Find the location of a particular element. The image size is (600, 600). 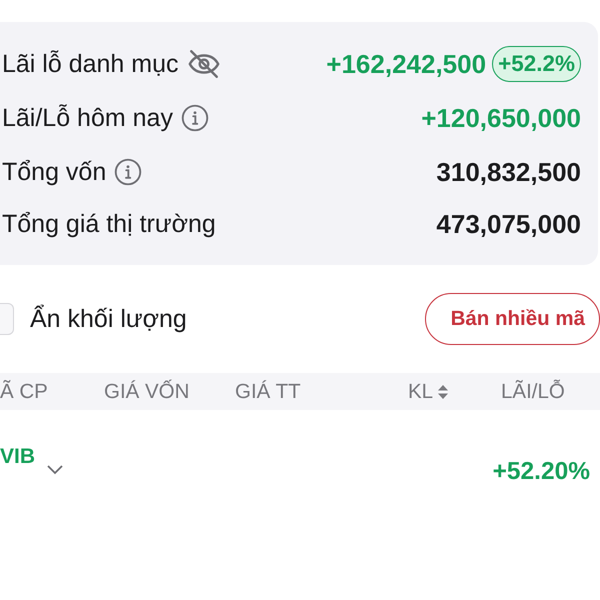

column-header: LÃI/LỖ is located at coordinates (533, 392).